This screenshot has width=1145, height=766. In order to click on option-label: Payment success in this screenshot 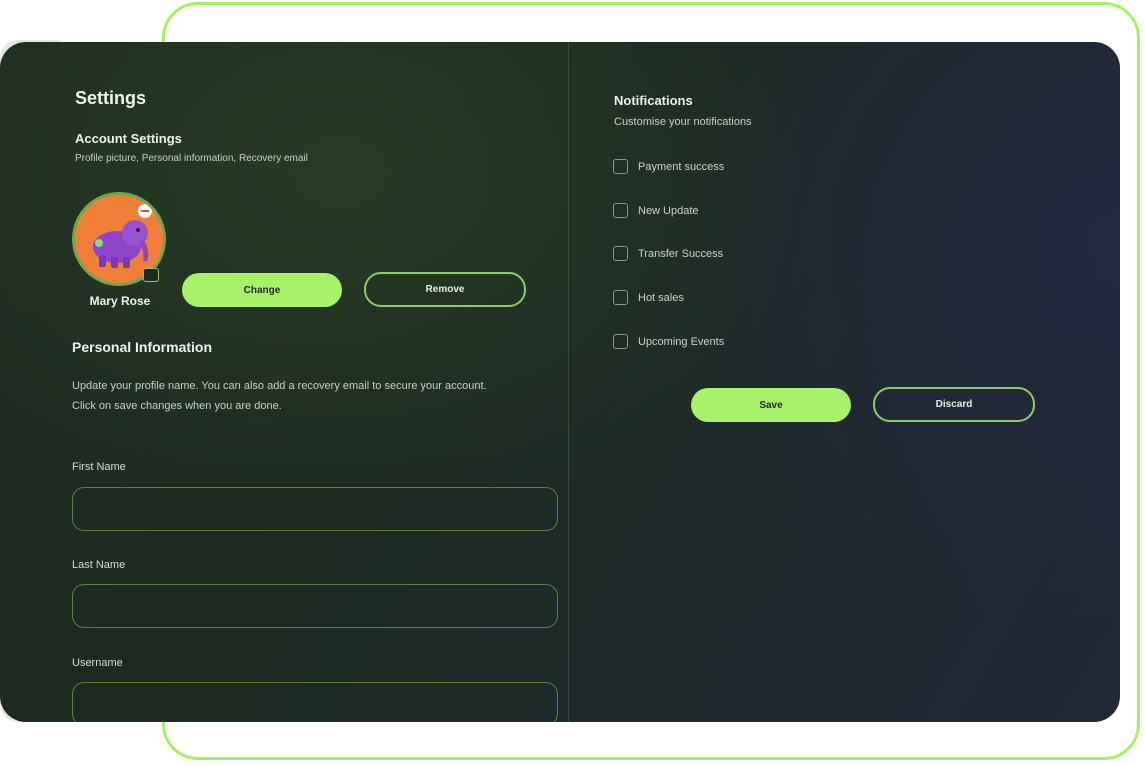, I will do `click(681, 166)`.